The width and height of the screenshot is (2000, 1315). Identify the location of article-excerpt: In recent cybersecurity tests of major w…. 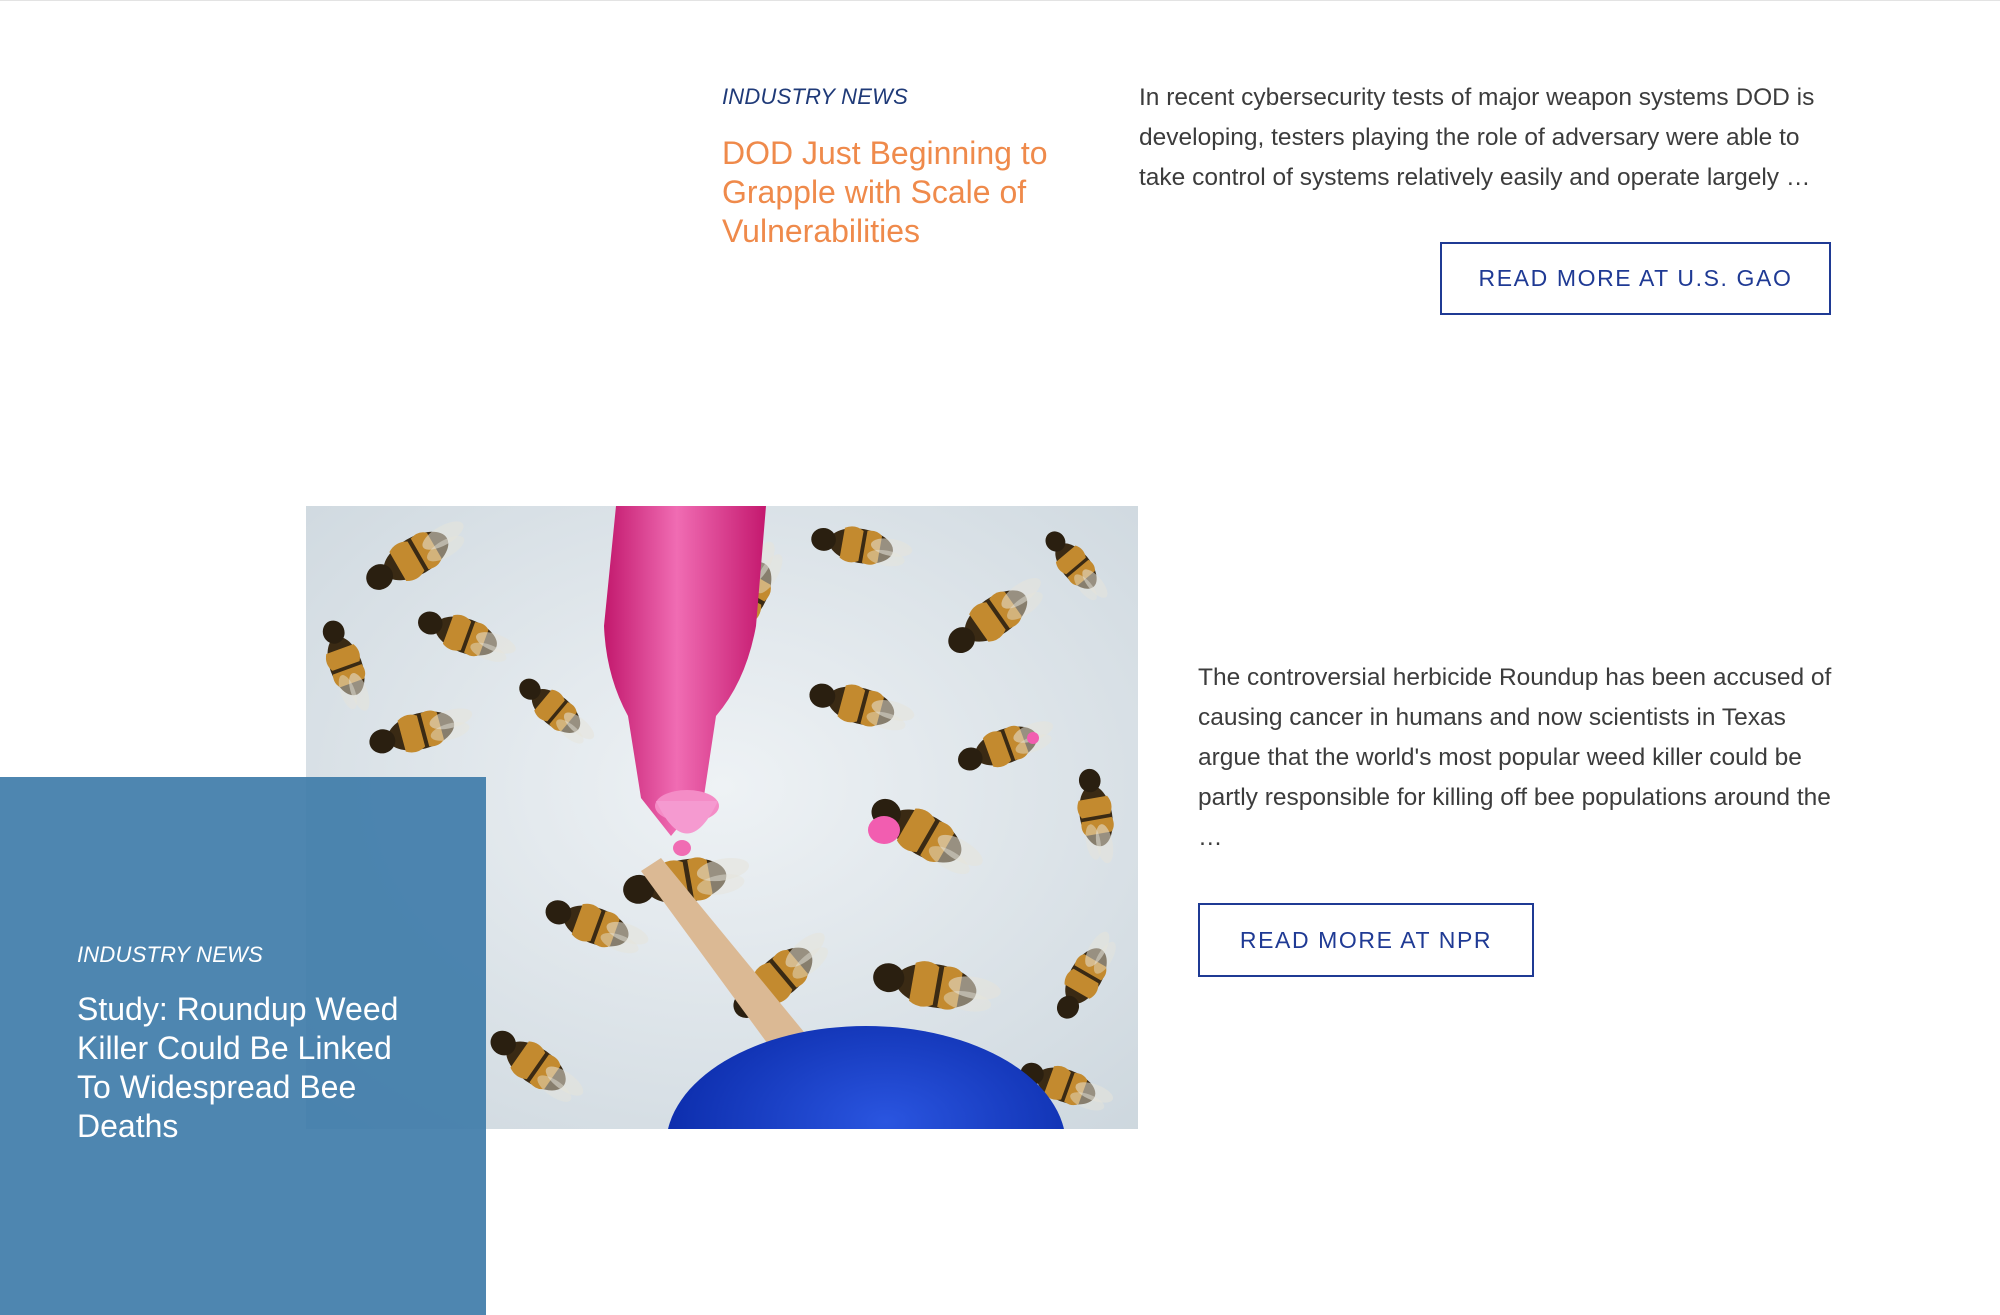
(1477, 137).